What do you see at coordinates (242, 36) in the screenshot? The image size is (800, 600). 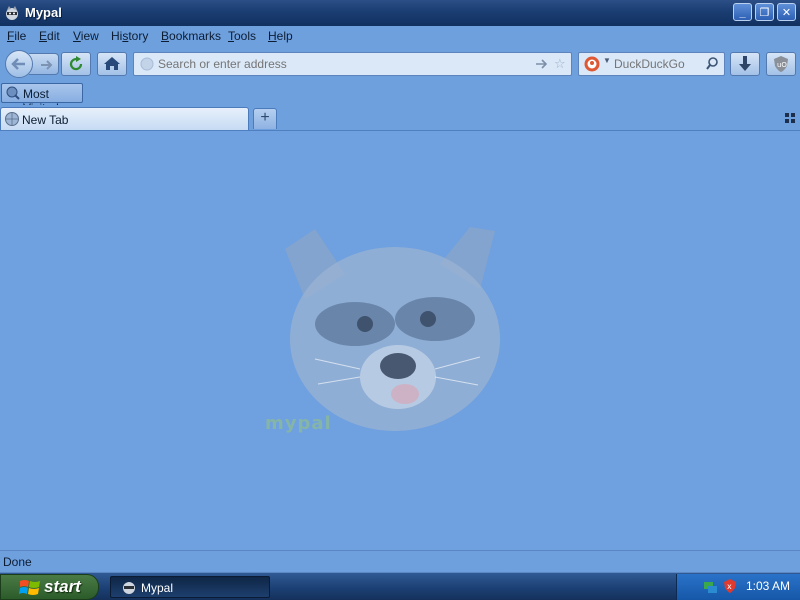 I see `menu-tools: Tools` at bounding box center [242, 36].